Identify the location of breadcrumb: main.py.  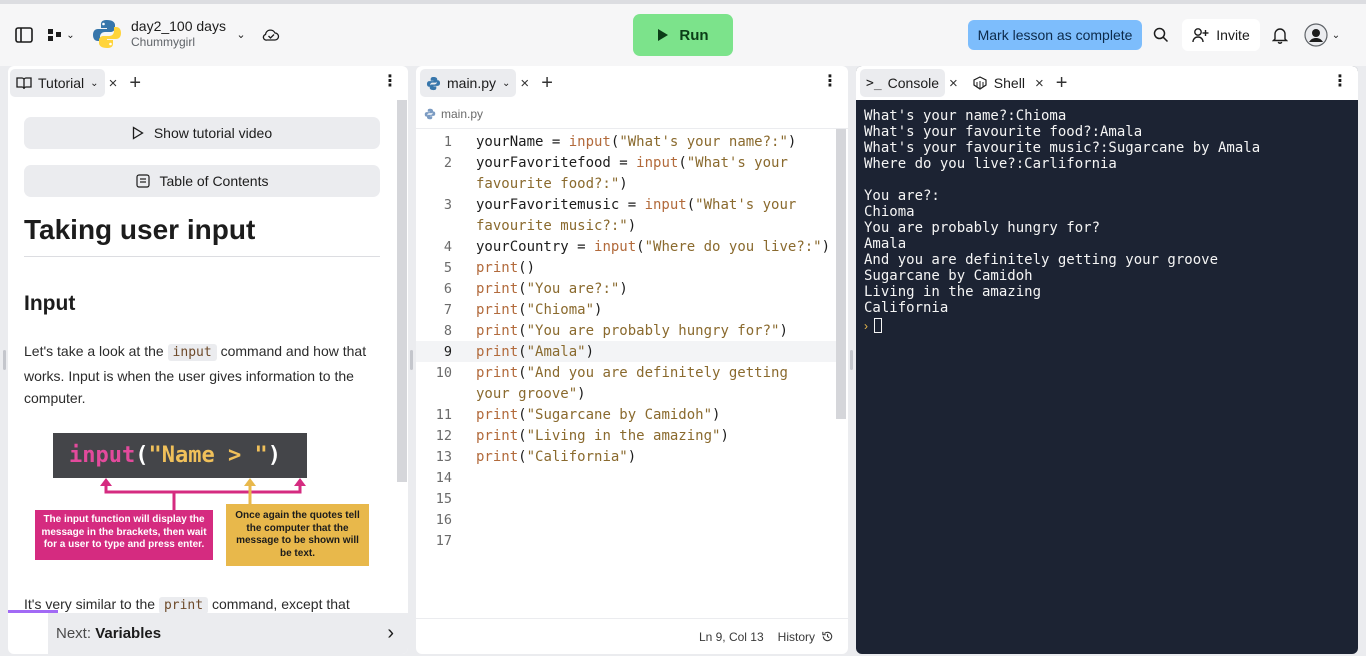
(453, 114).